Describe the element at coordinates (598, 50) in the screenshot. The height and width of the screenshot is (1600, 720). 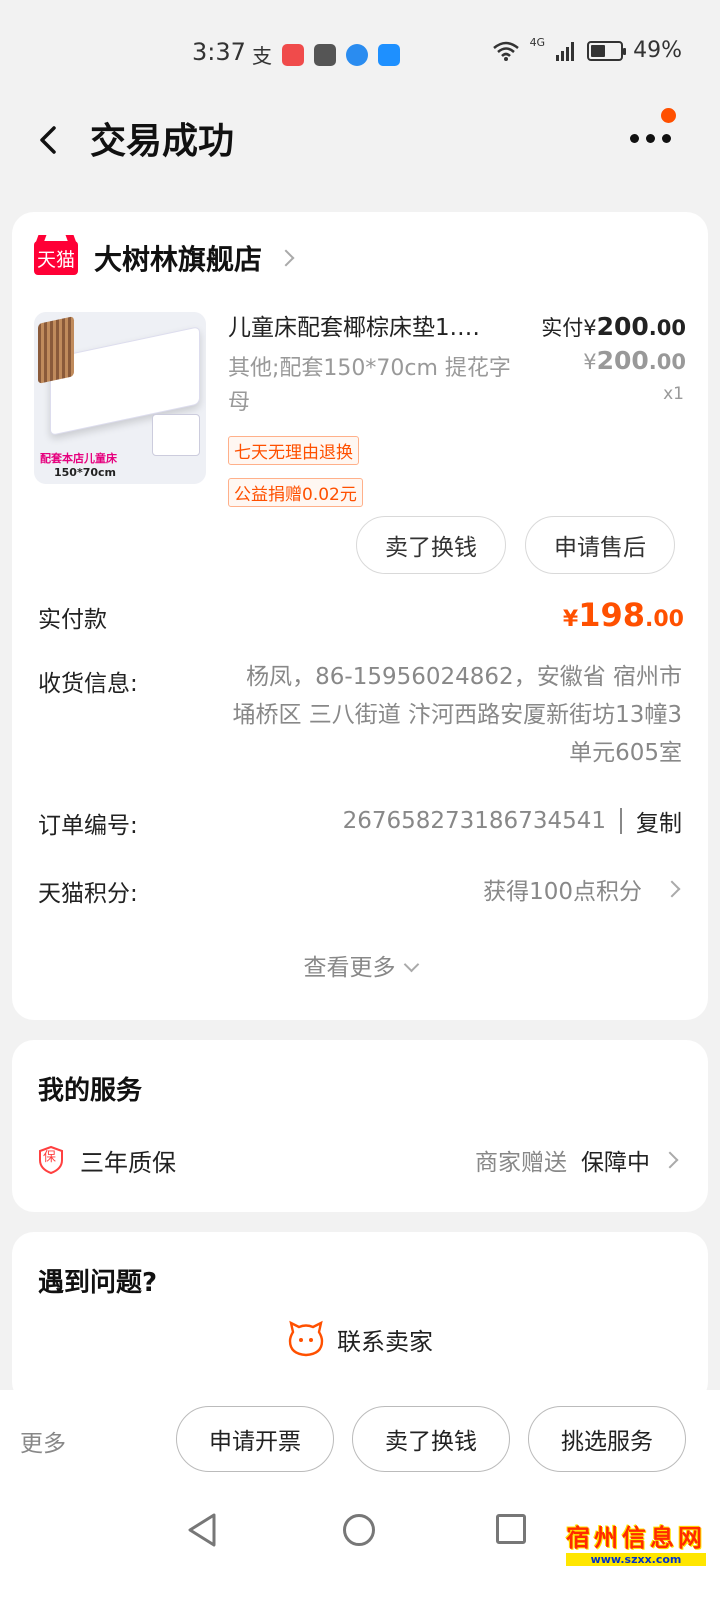
I see `battery-level` at that location.